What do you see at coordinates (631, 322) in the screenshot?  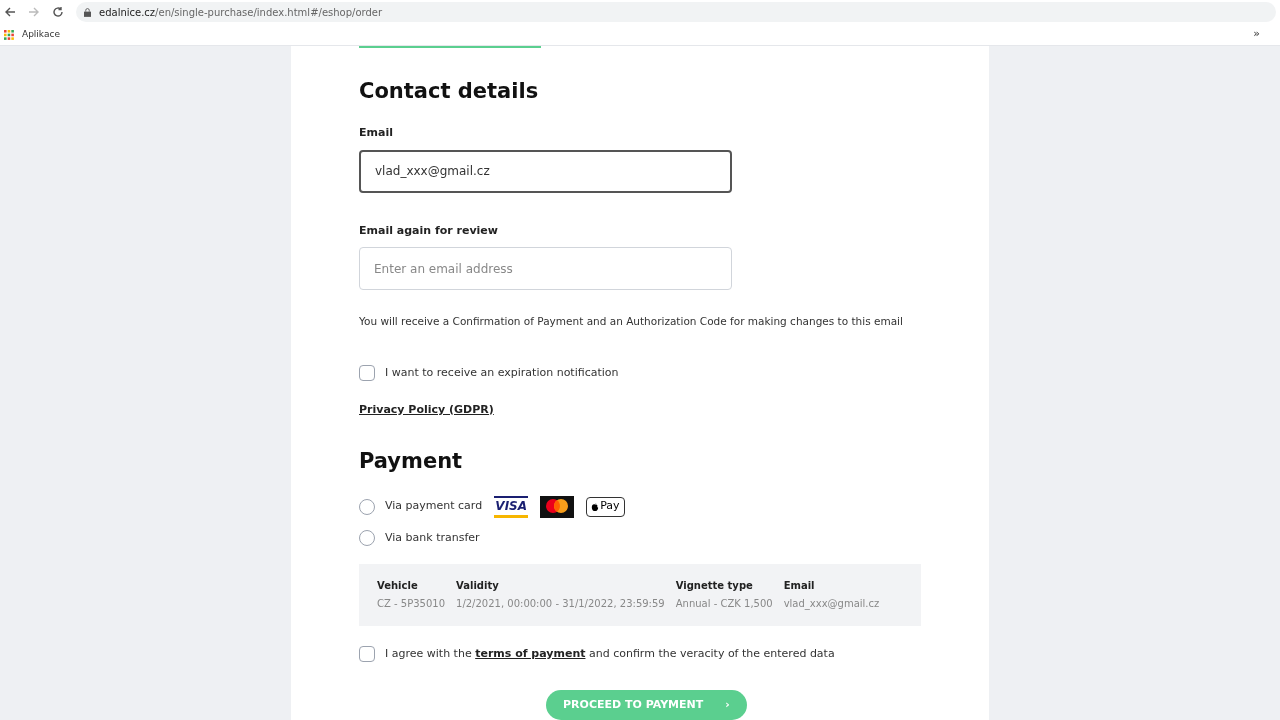 I see `email-note: You will receive a Confirmation of Payment and an Authorization Code for making changes to this email` at bounding box center [631, 322].